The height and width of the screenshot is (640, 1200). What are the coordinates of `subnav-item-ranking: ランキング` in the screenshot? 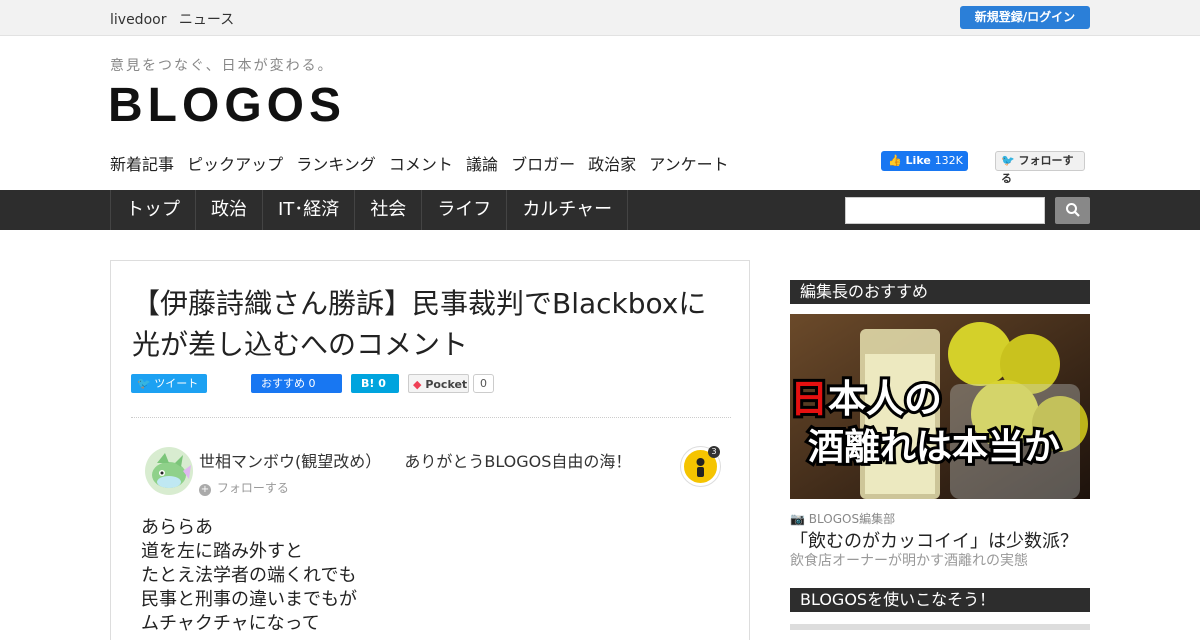 It's located at (336, 164).